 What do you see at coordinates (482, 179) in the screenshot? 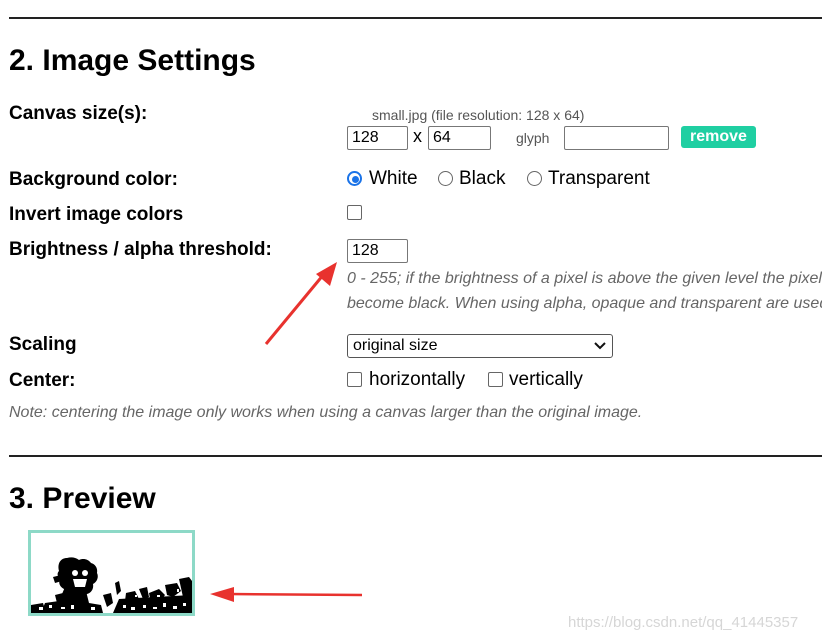
I see `radio-black-label: Black` at bounding box center [482, 179].